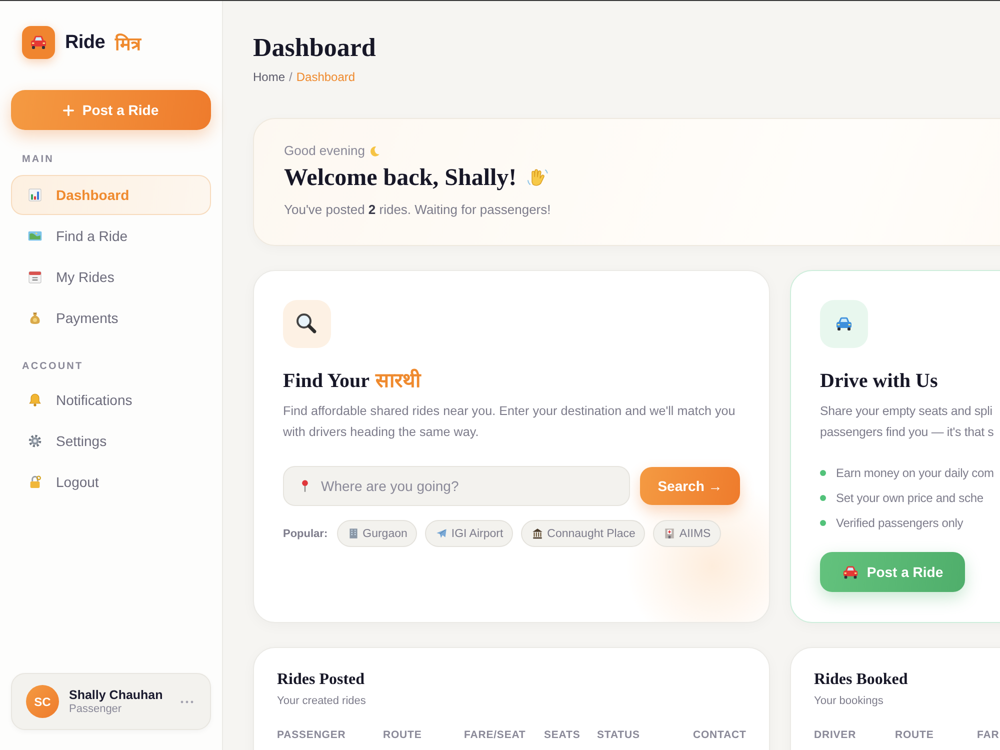 This screenshot has width=1000, height=750. What do you see at coordinates (324, 151) in the screenshot?
I see `greeting-text: Good evening` at bounding box center [324, 151].